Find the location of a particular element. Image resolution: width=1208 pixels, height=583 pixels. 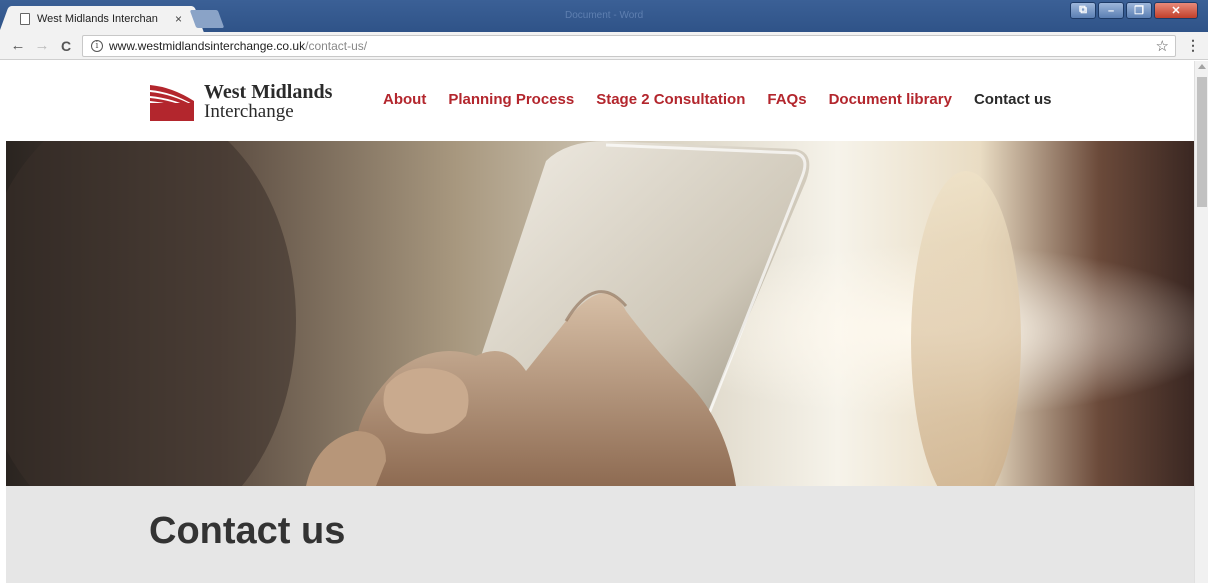

browser-tab: West Midlands Interchan × is located at coordinates (101, 19).